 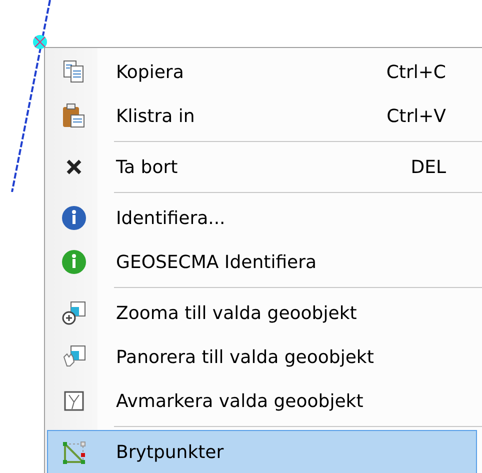 I want to click on menu-item: Klistra in Ctrl+V, so click(x=264, y=116).